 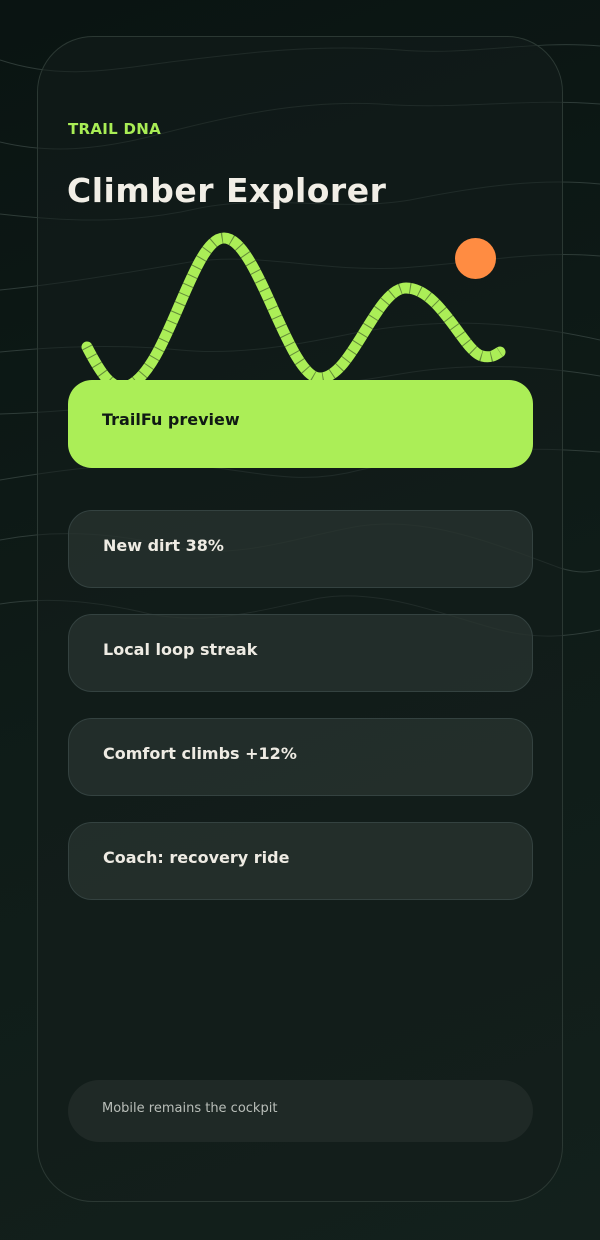 What do you see at coordinates (300, 424) in the screenshot?
I see `trailfu-preview-button: TrailFu preview` at bounding box center [300, 424].